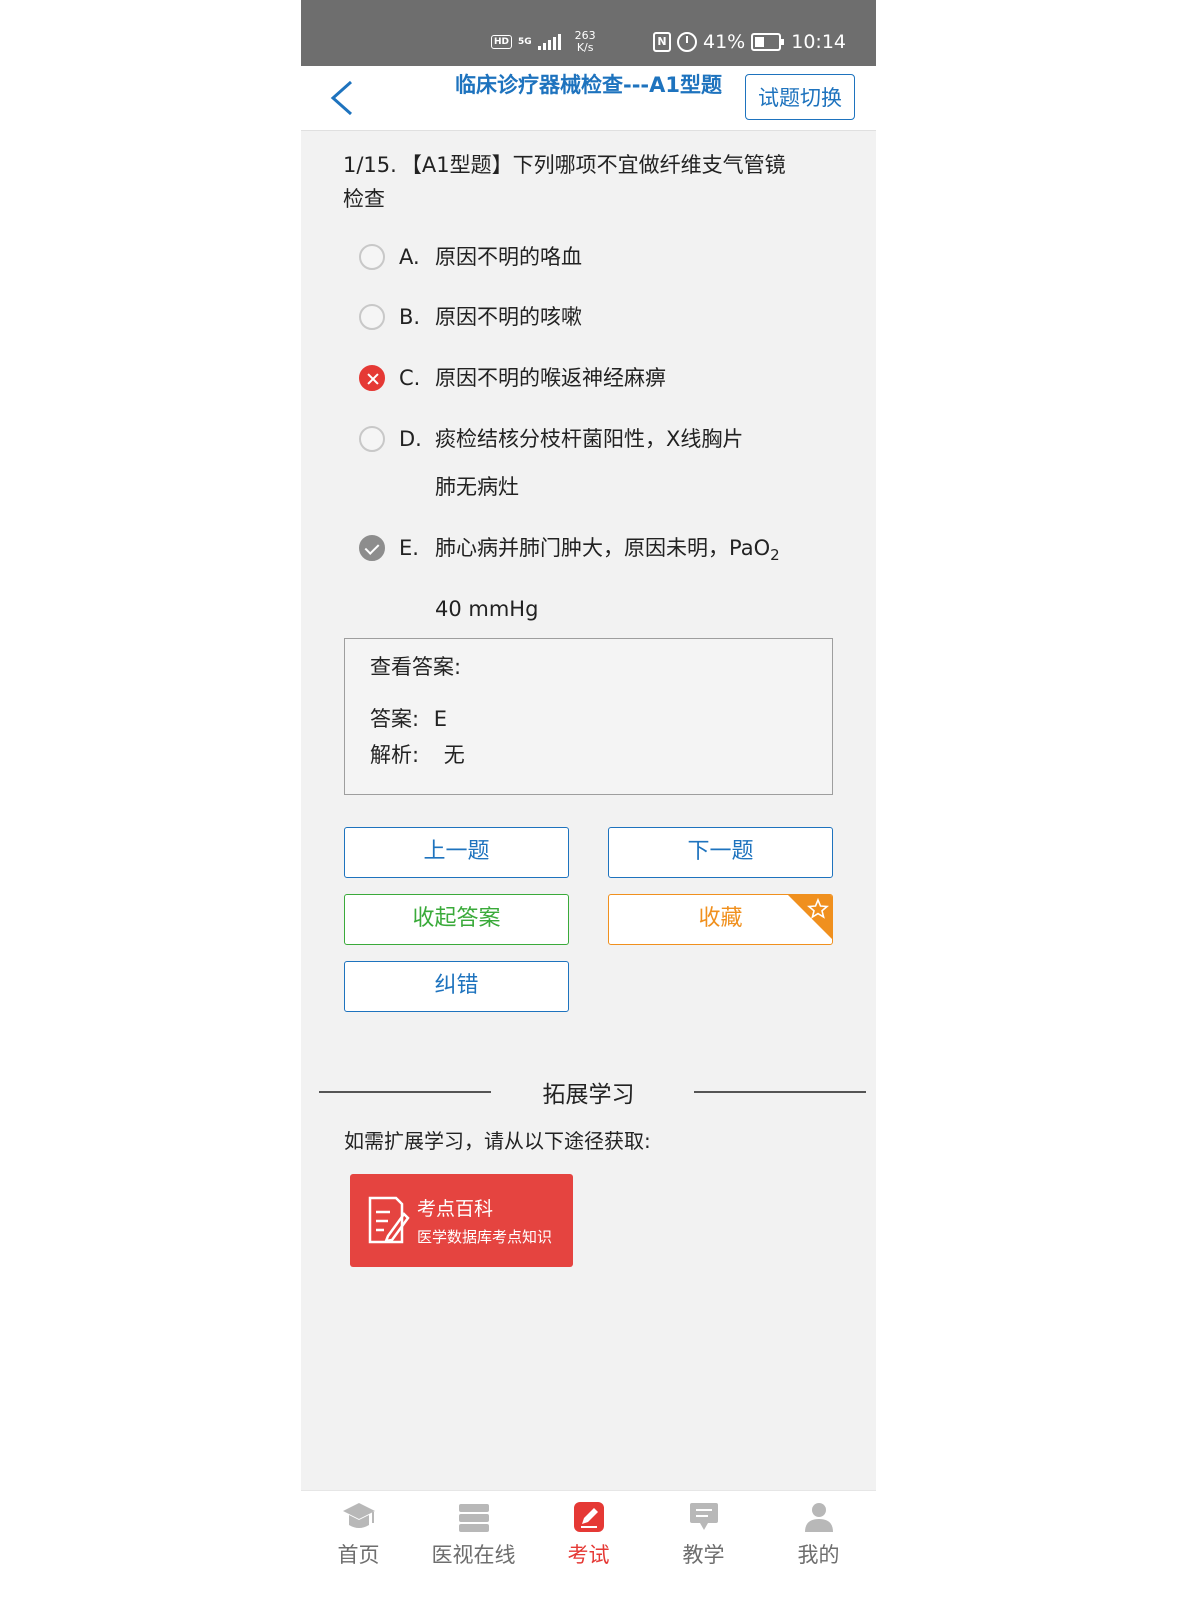 This screenshot has height=1599, width=1200. I want to click on favorite-label: 收藏, so click(720, 918).